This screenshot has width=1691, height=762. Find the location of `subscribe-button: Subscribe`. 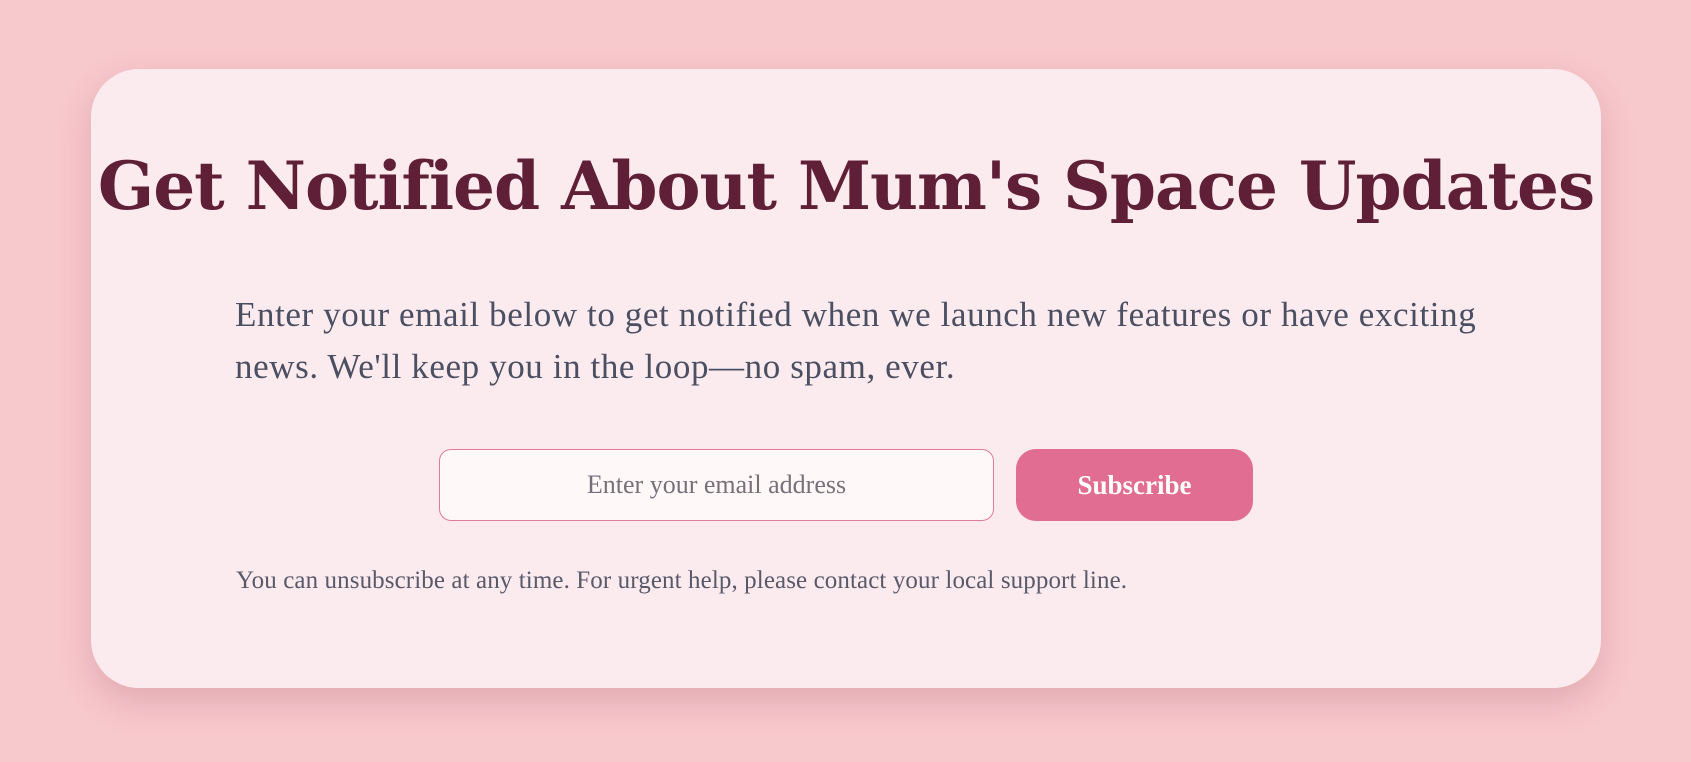

subscribe-button: Subscribe is located at coordinates (1134, 485).